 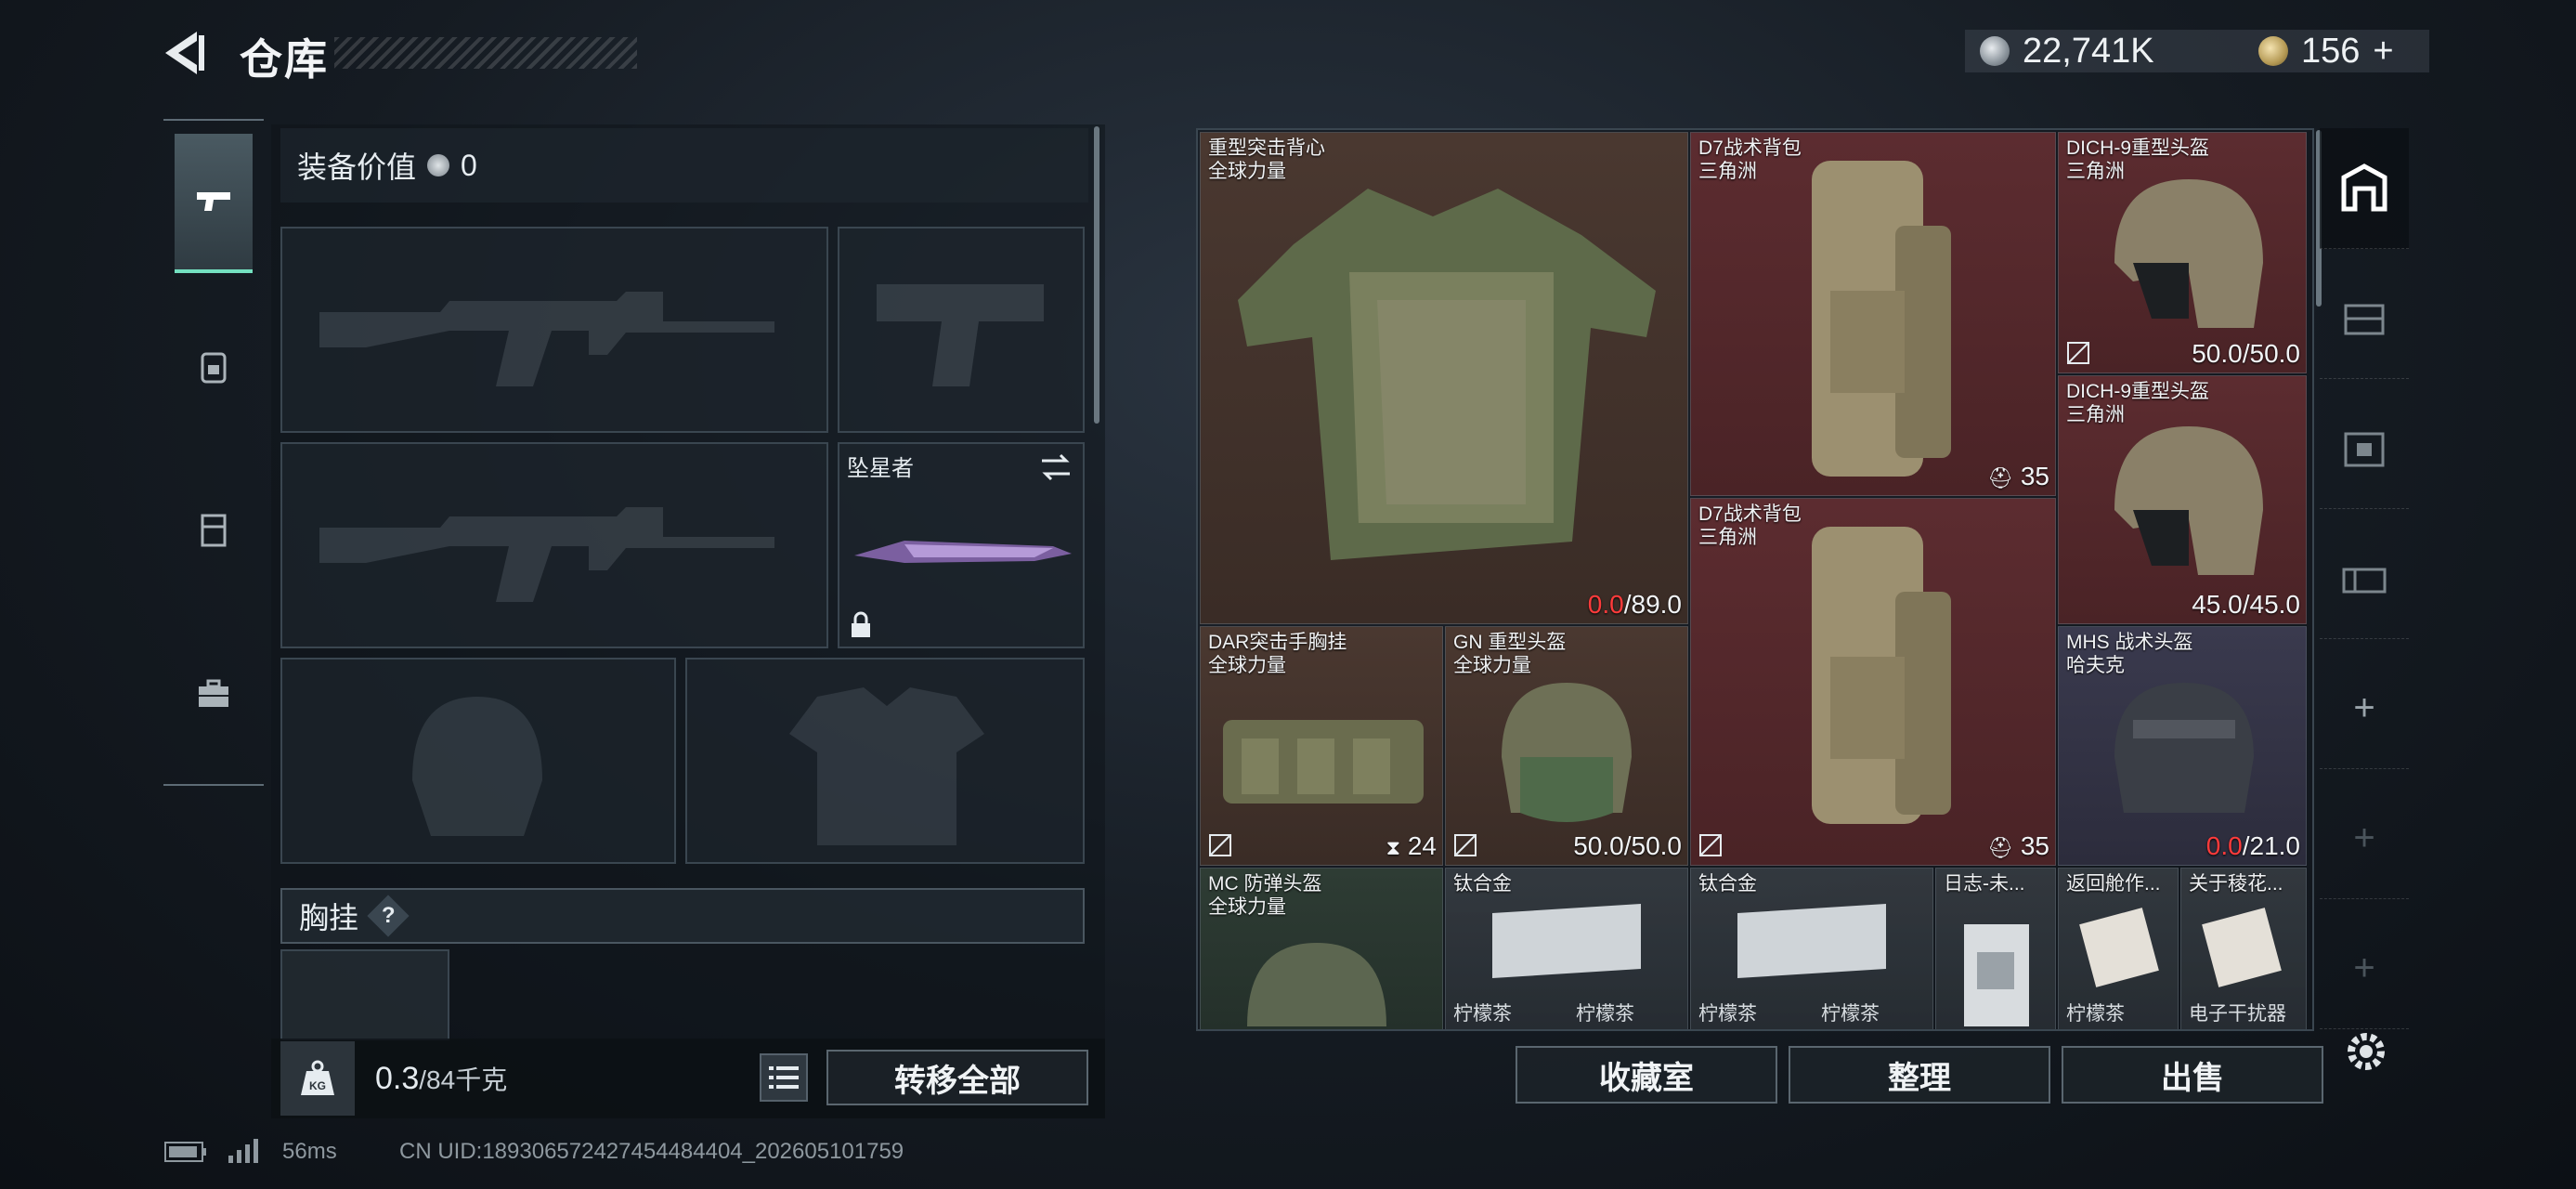 What do you see at coordinates (1566, 746) in the screenshot?
I see `item-gn-heavy-helmet: GN 重型头盔 全球力量 50.0/50.0` at bounding box center [1566, 746].